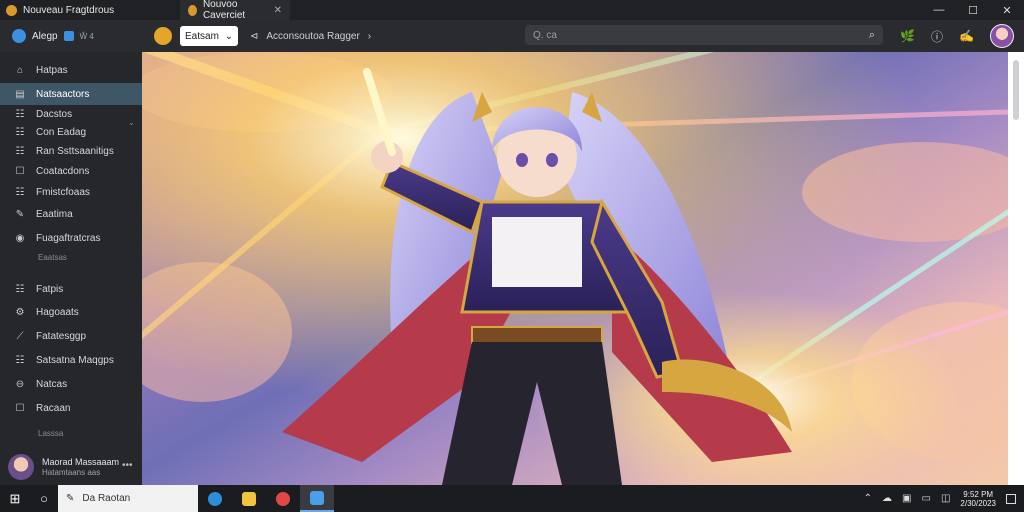 The width and height of the screenshot is (1024, 512). I want to click on sidebar-item-label: Natcas, so click(52, 384).